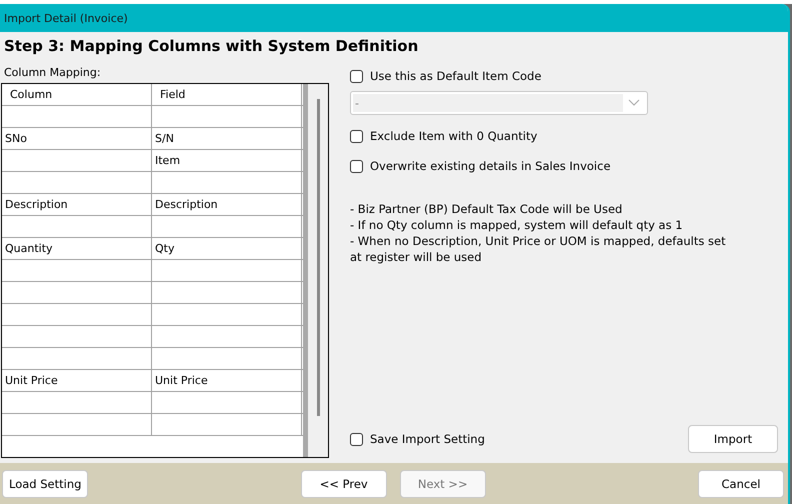 Image resolution: width=792 pixels, height=504 pixels. What do you see at coordinates (77, 248) in the screenshot?
I see `table-cell: Quantity` at bounding box center [77, 248].